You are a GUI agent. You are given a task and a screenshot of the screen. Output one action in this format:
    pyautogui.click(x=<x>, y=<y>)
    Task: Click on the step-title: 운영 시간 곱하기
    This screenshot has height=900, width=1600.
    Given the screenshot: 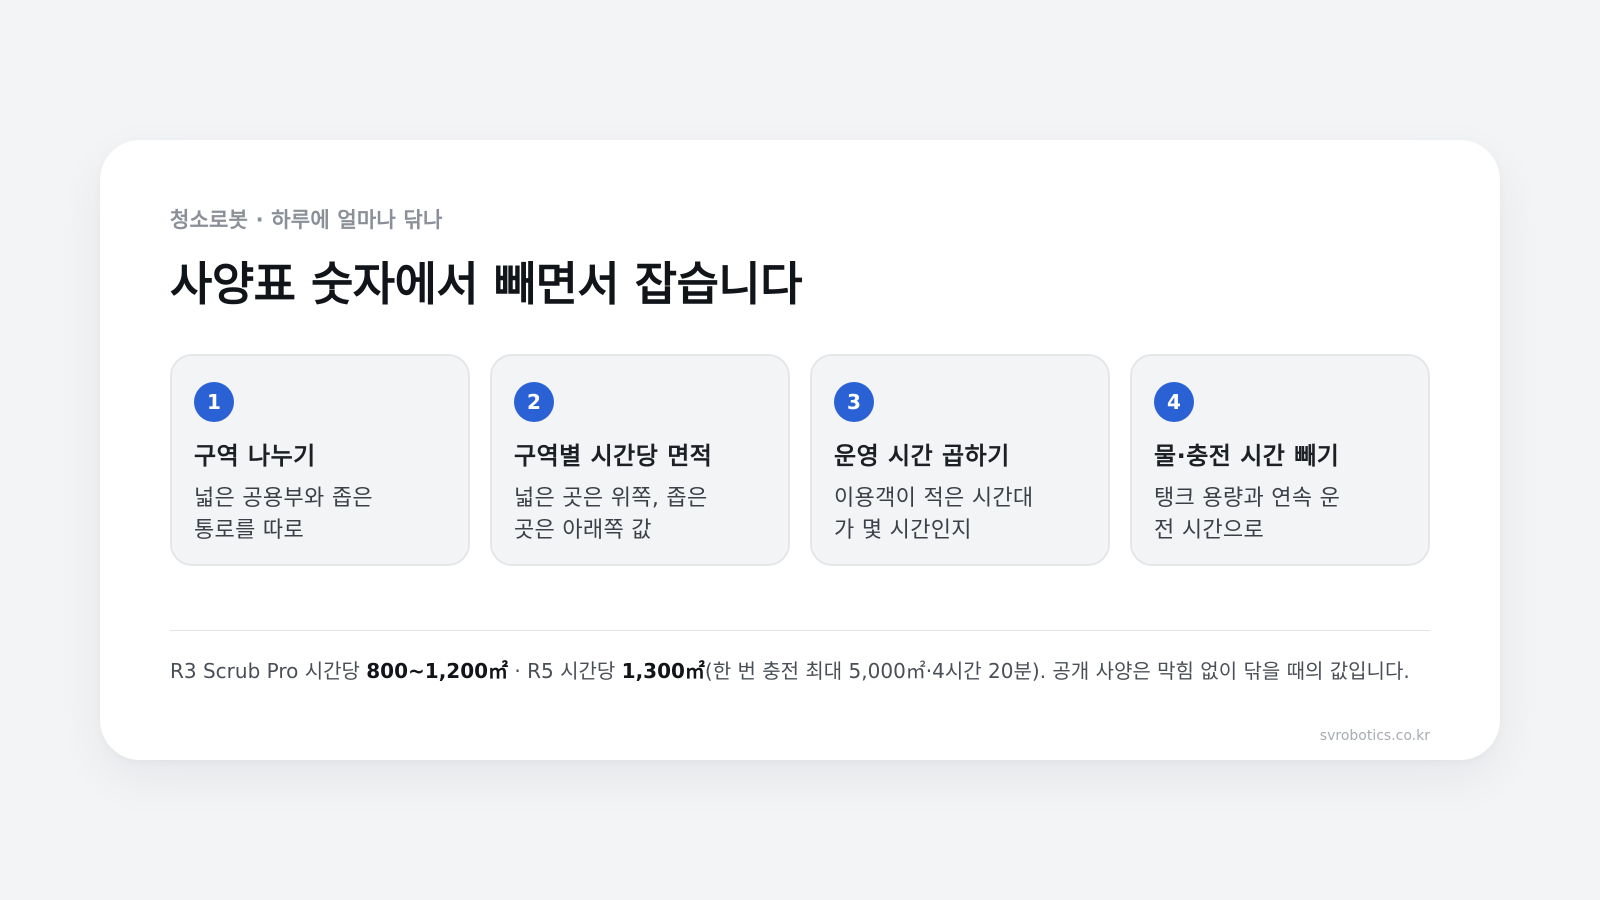 What is the action you would take?
    pyautogui.click(x=922, y=456)
    